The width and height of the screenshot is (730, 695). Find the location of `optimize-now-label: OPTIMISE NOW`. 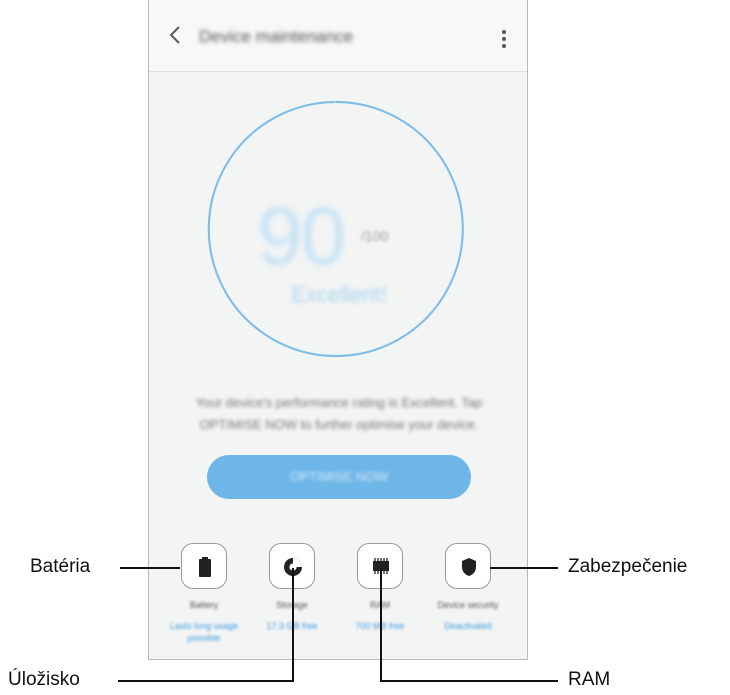

optimize-now-label: OPTIMISE NOW is located at coordinates (339, 476).